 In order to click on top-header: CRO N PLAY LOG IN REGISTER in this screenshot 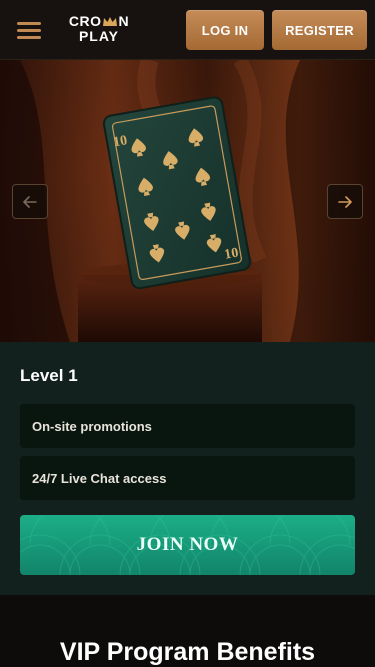, I will do `click(187, 30)`.